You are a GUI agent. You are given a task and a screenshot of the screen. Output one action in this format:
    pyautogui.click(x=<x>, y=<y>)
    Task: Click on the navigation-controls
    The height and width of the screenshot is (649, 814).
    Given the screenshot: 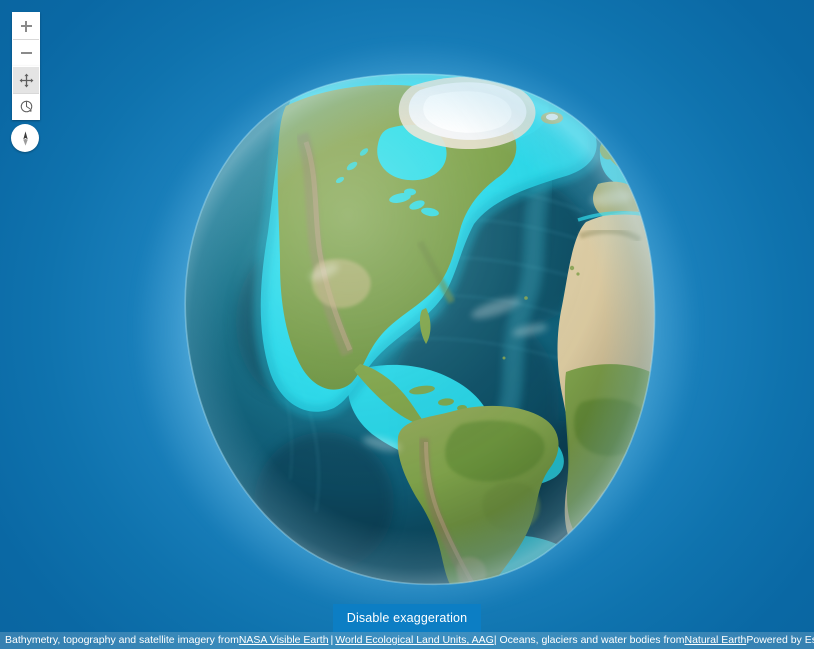 What is the action you would take?
    pyautogui.click(x=26, y=93)
    